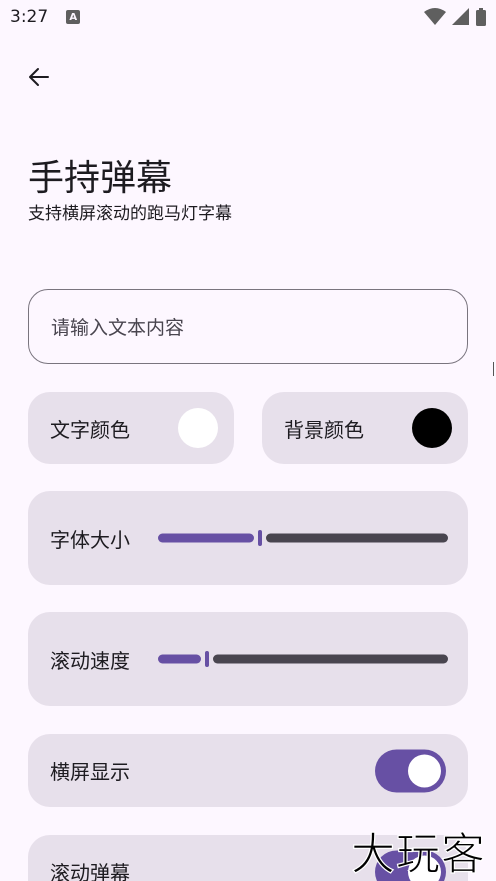 The width and height of the screenshot is (496, 881). Describe the element at coordinates (198, 428) in the screenshot. I see `text-color-swatch` at that location.